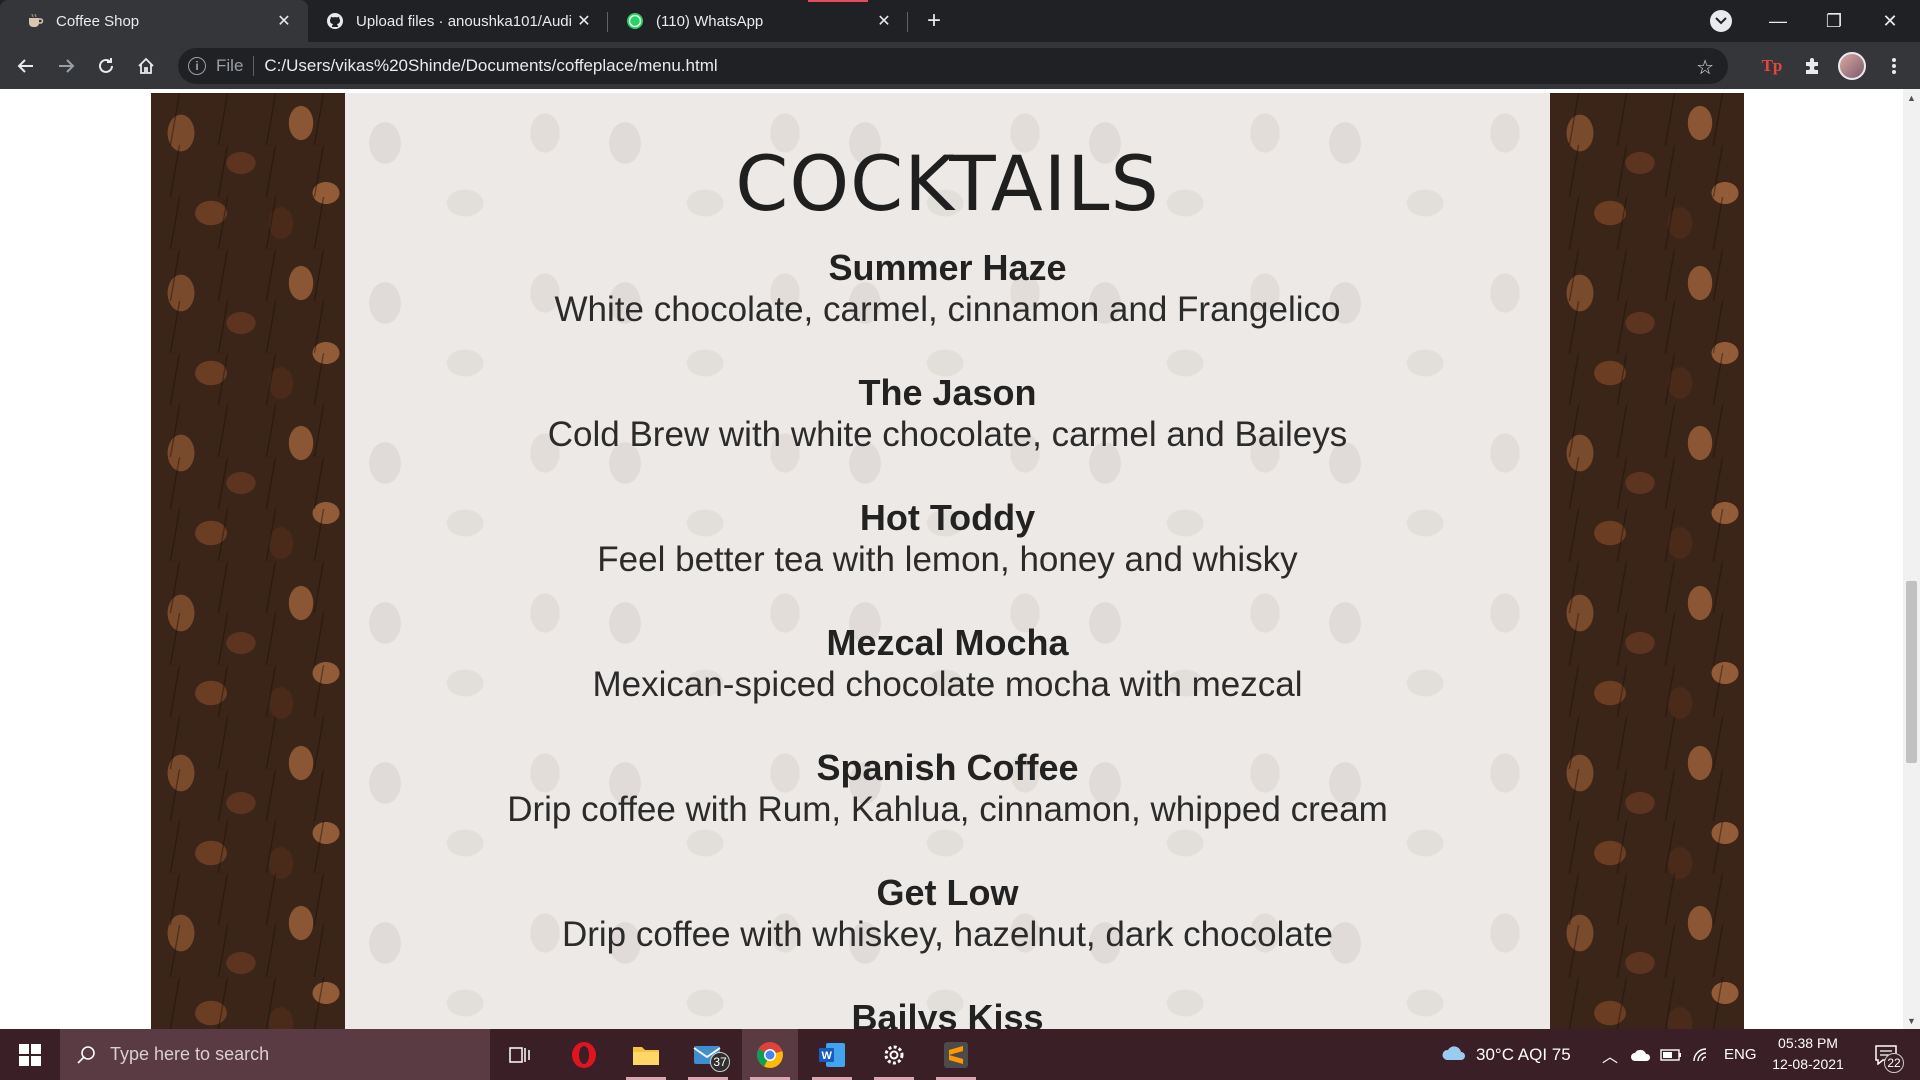  I want to click on chrome-icon, so click(770, 1054).